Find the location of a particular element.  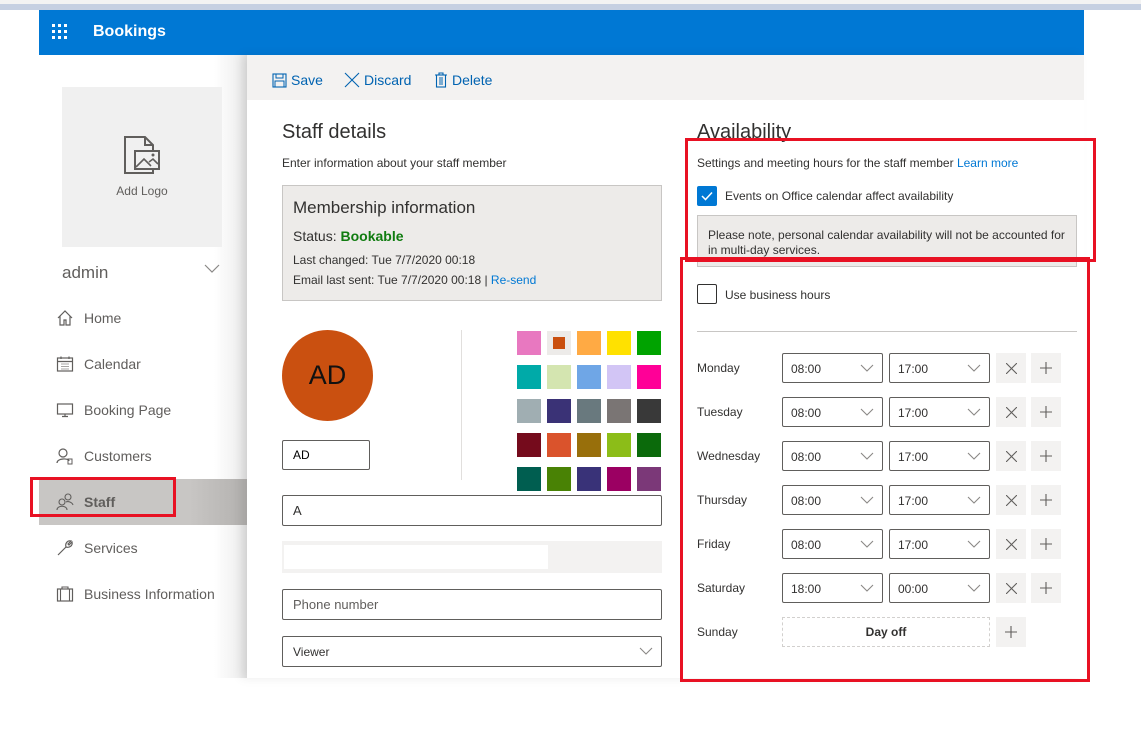

sidebar-item-staff: Staff is located at coordinates (143, 502).